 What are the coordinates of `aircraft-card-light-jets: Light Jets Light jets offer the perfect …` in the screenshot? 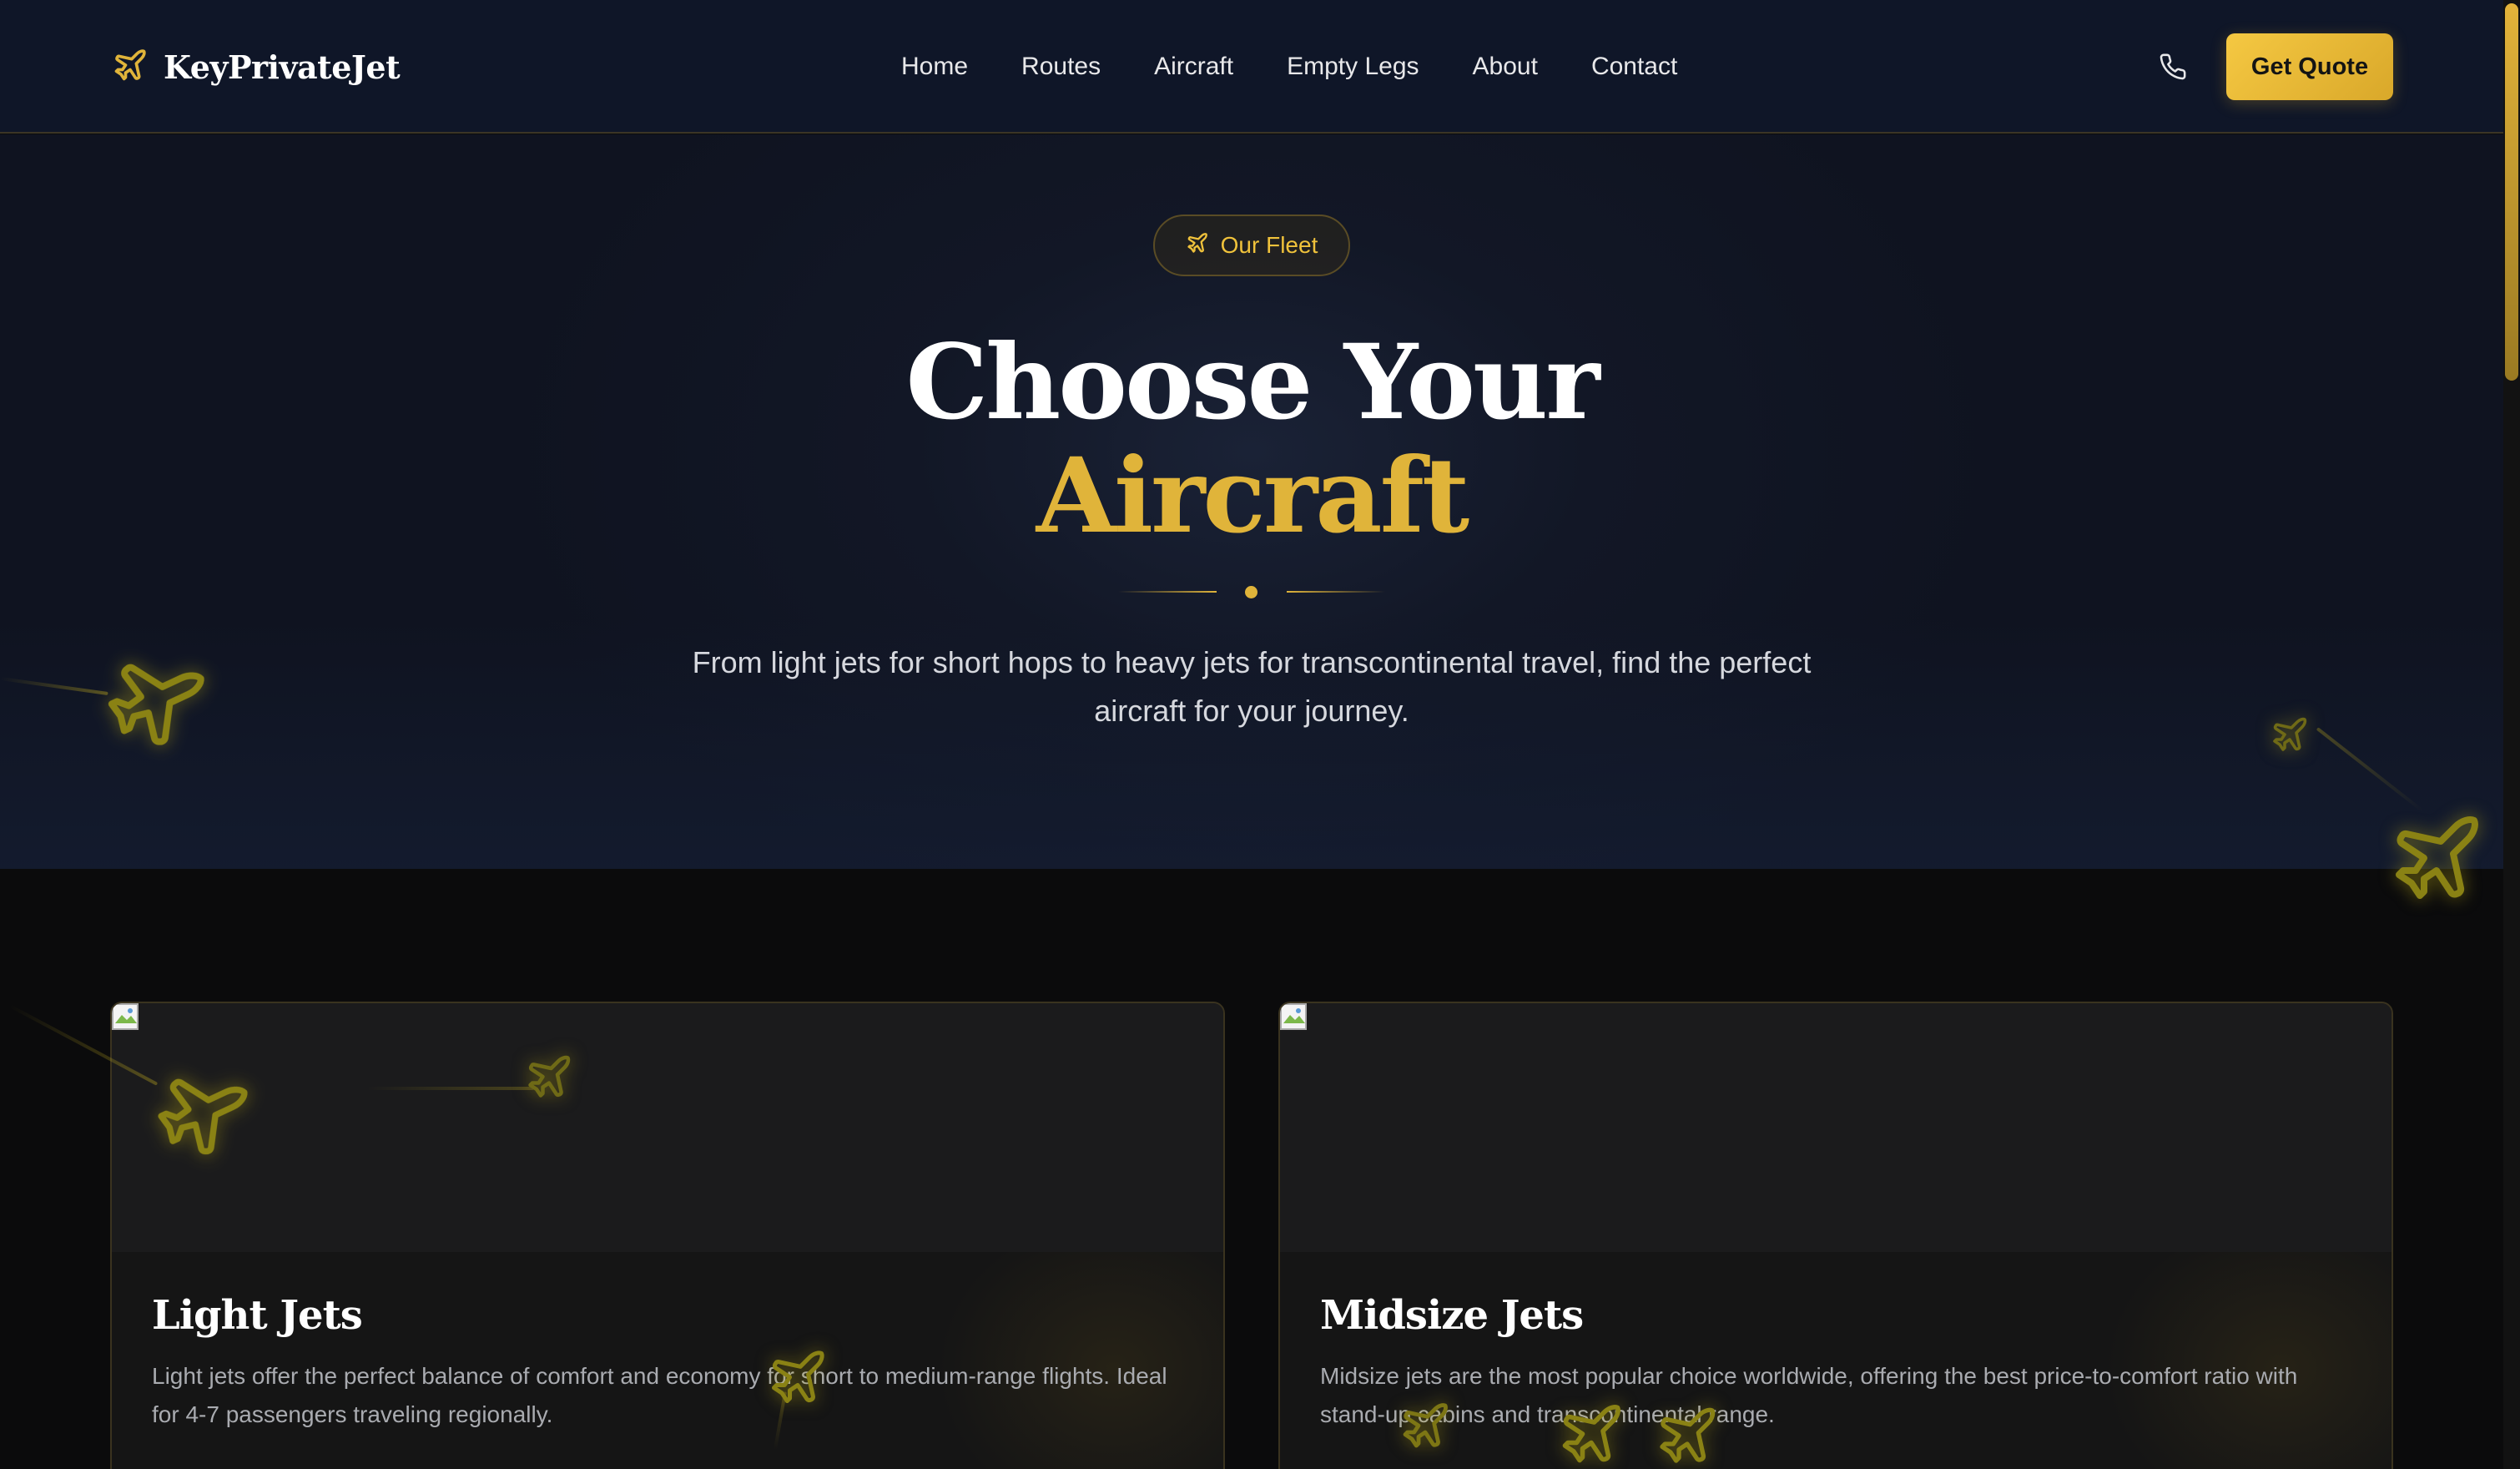 It's located at (667, 1236).